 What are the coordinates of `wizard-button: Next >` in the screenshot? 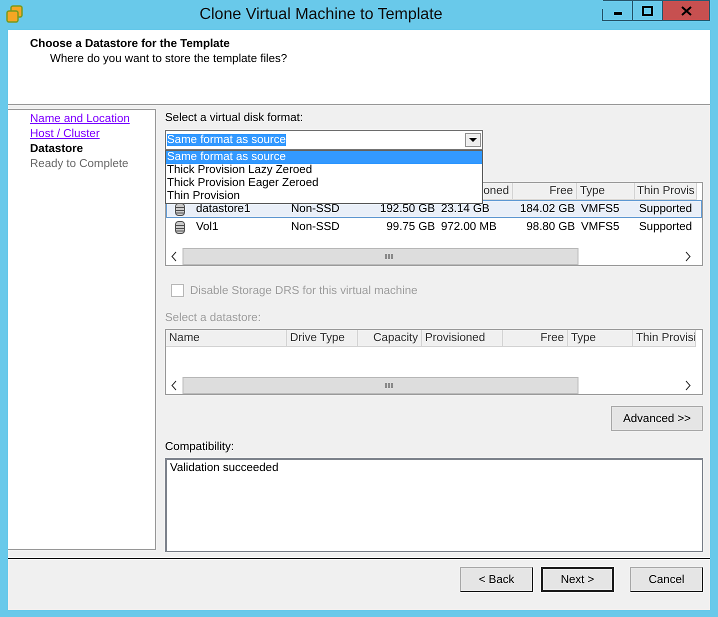 It's located at (577, 579).